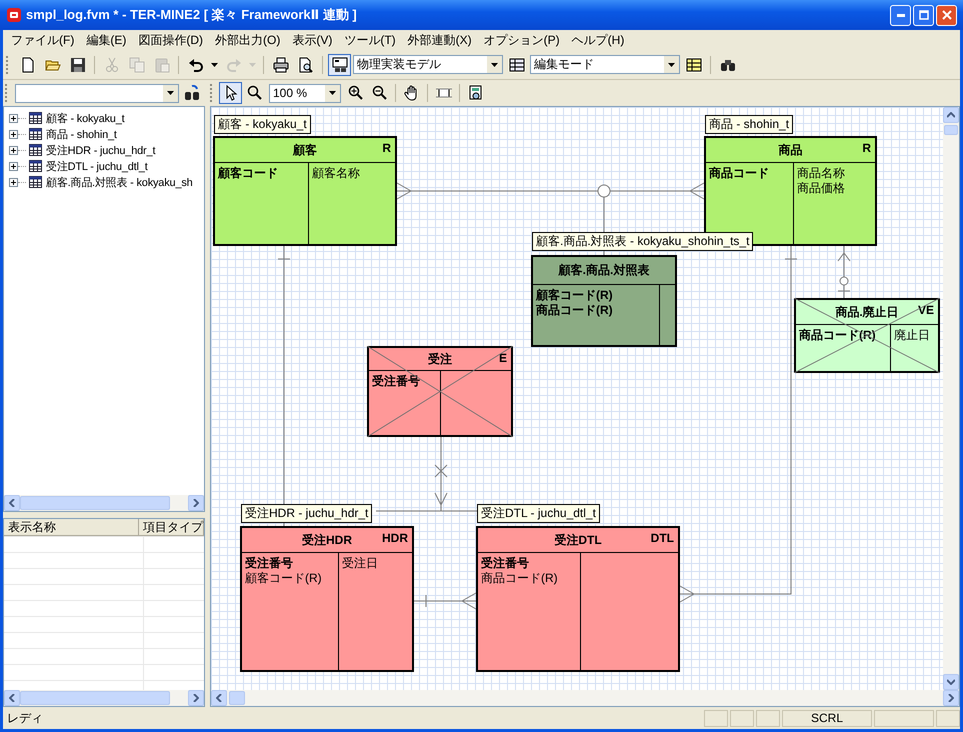 Image resolution: width=963 pixels, height=732 pixels. I want to click on menu-item: ツール(T), so click(370, 40).